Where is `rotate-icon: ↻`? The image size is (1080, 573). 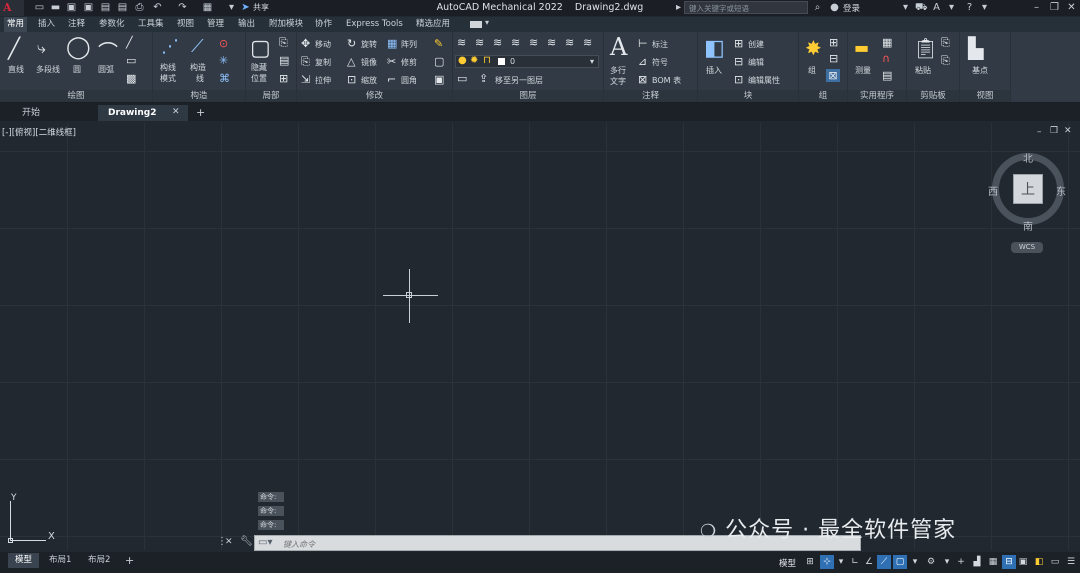
rotate-icon: ↻ is located at coordinates (351, 43).